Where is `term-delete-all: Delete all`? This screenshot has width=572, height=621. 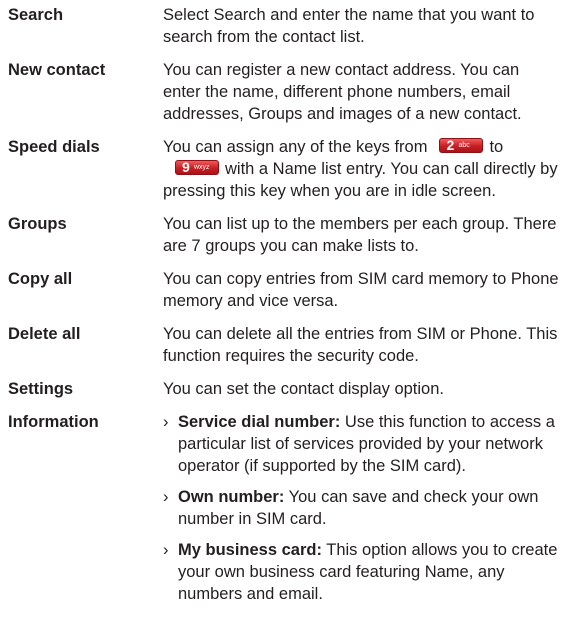
term-delete-all: Delete all is located at coordinates (44, 334).